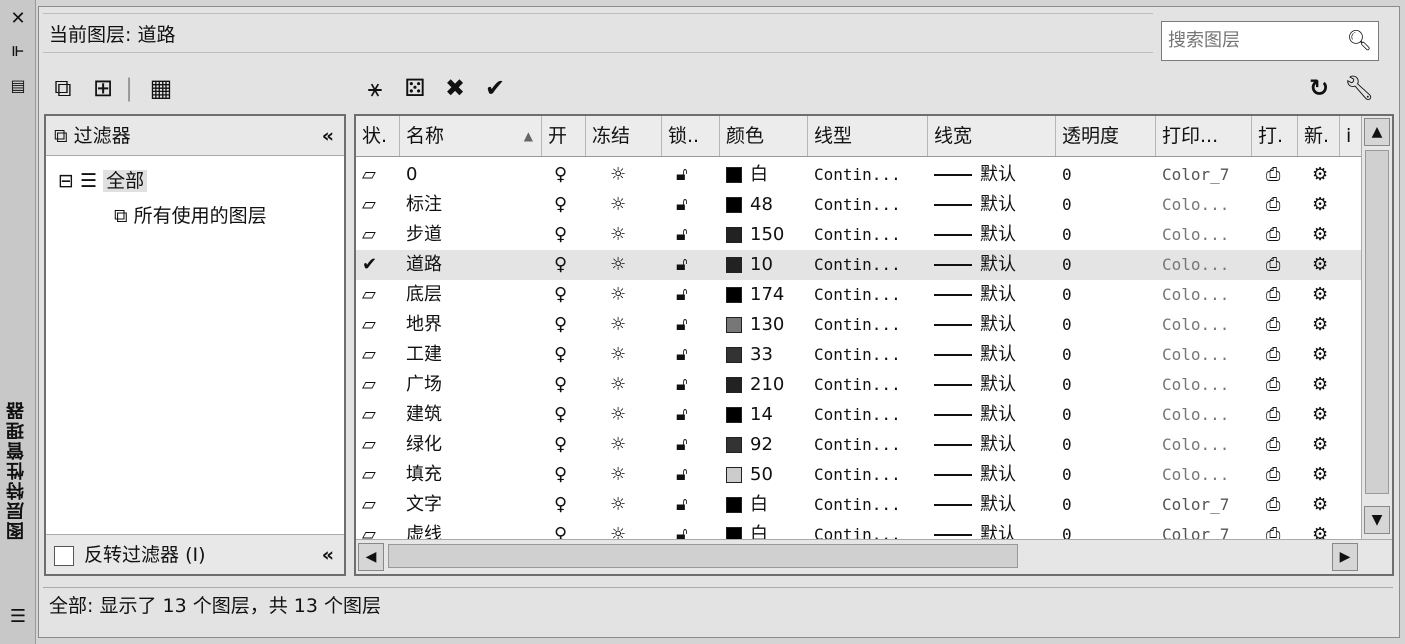 The image size is (1405, 644). What do you see at coordinates (64, 555) in the screenshot?
I see `invert-filter-checkbox` at bounding box center [64, 555].